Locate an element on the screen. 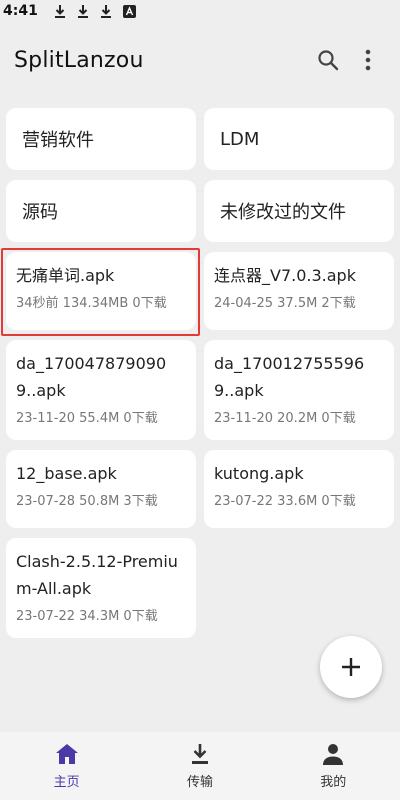 The height and width of the screenshot is (800, 400). folder-card: LDM is located at coordinates (299, 139).